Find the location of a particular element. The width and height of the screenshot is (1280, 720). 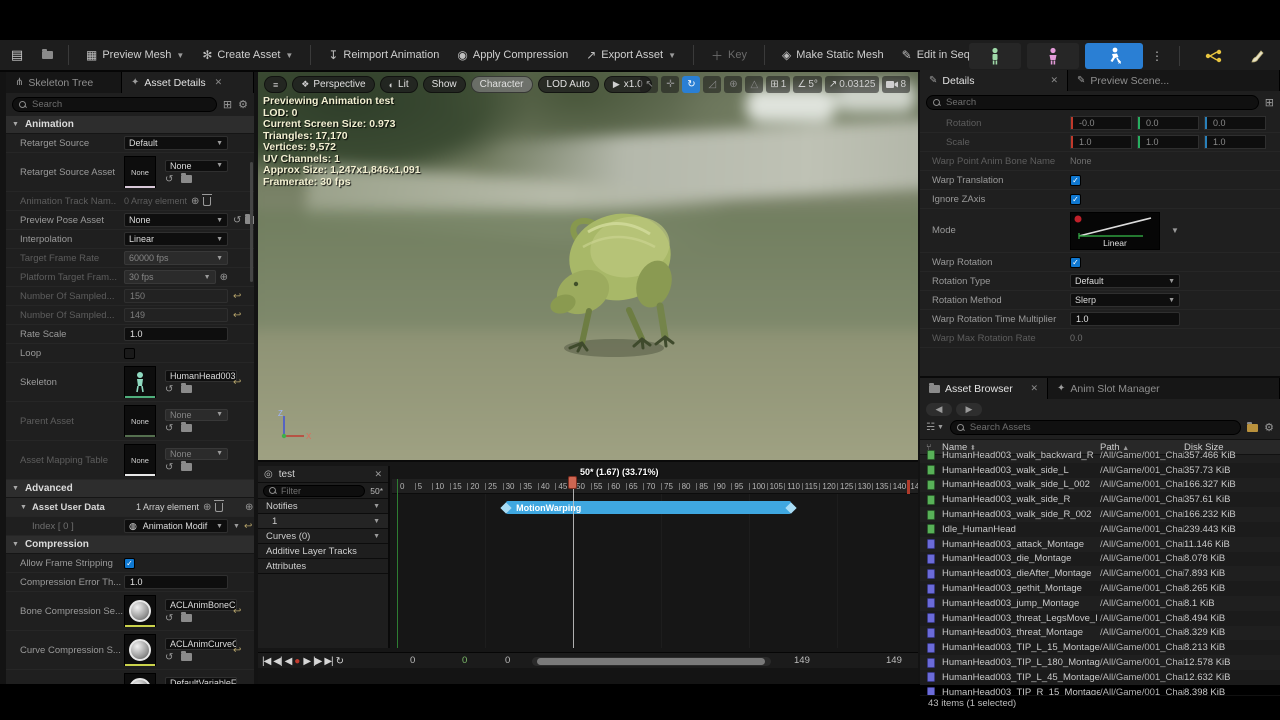

blueprint-graph-button is located at coordinates (1214, 56).